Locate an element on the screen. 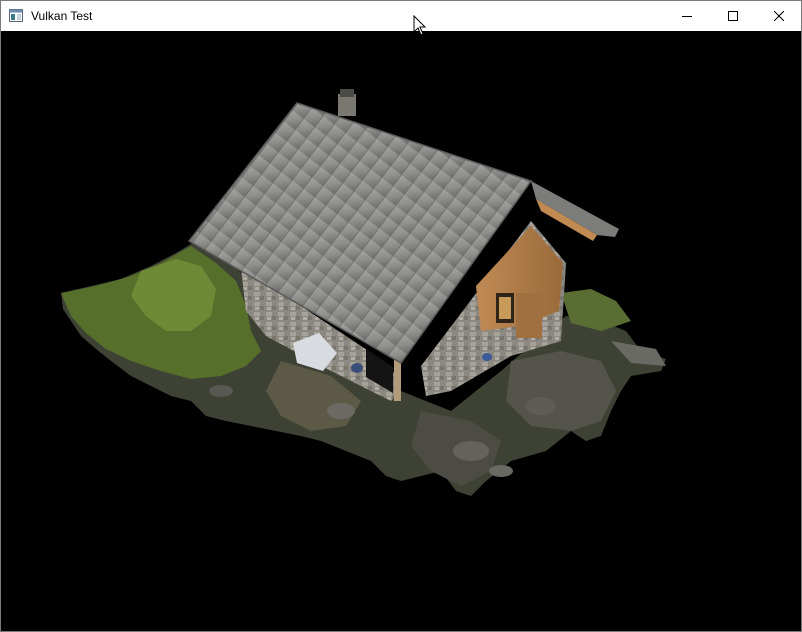  maximize-button is located at coordinates (733, 16).